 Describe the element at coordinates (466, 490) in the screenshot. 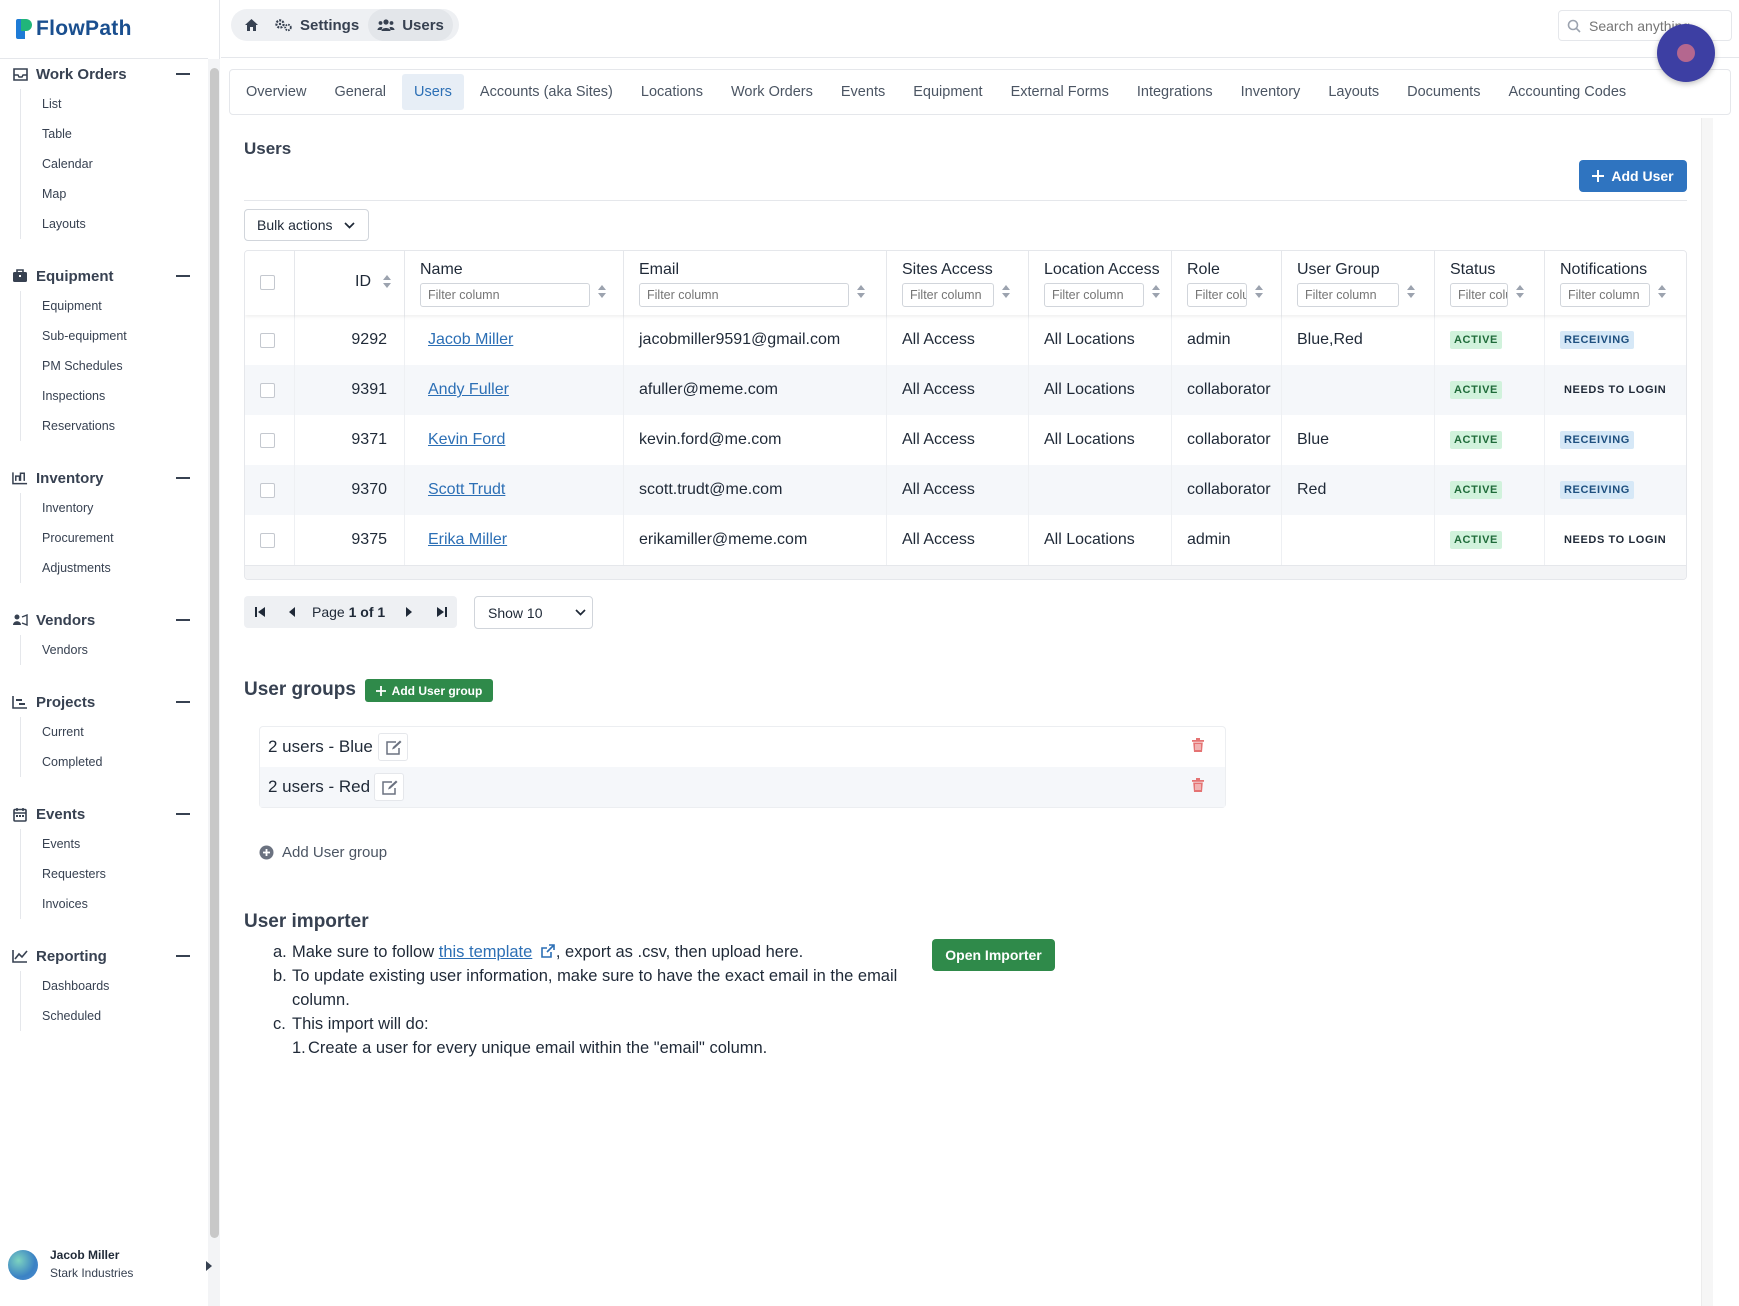

I see `user-name-link: Scott Trudt` at that location.